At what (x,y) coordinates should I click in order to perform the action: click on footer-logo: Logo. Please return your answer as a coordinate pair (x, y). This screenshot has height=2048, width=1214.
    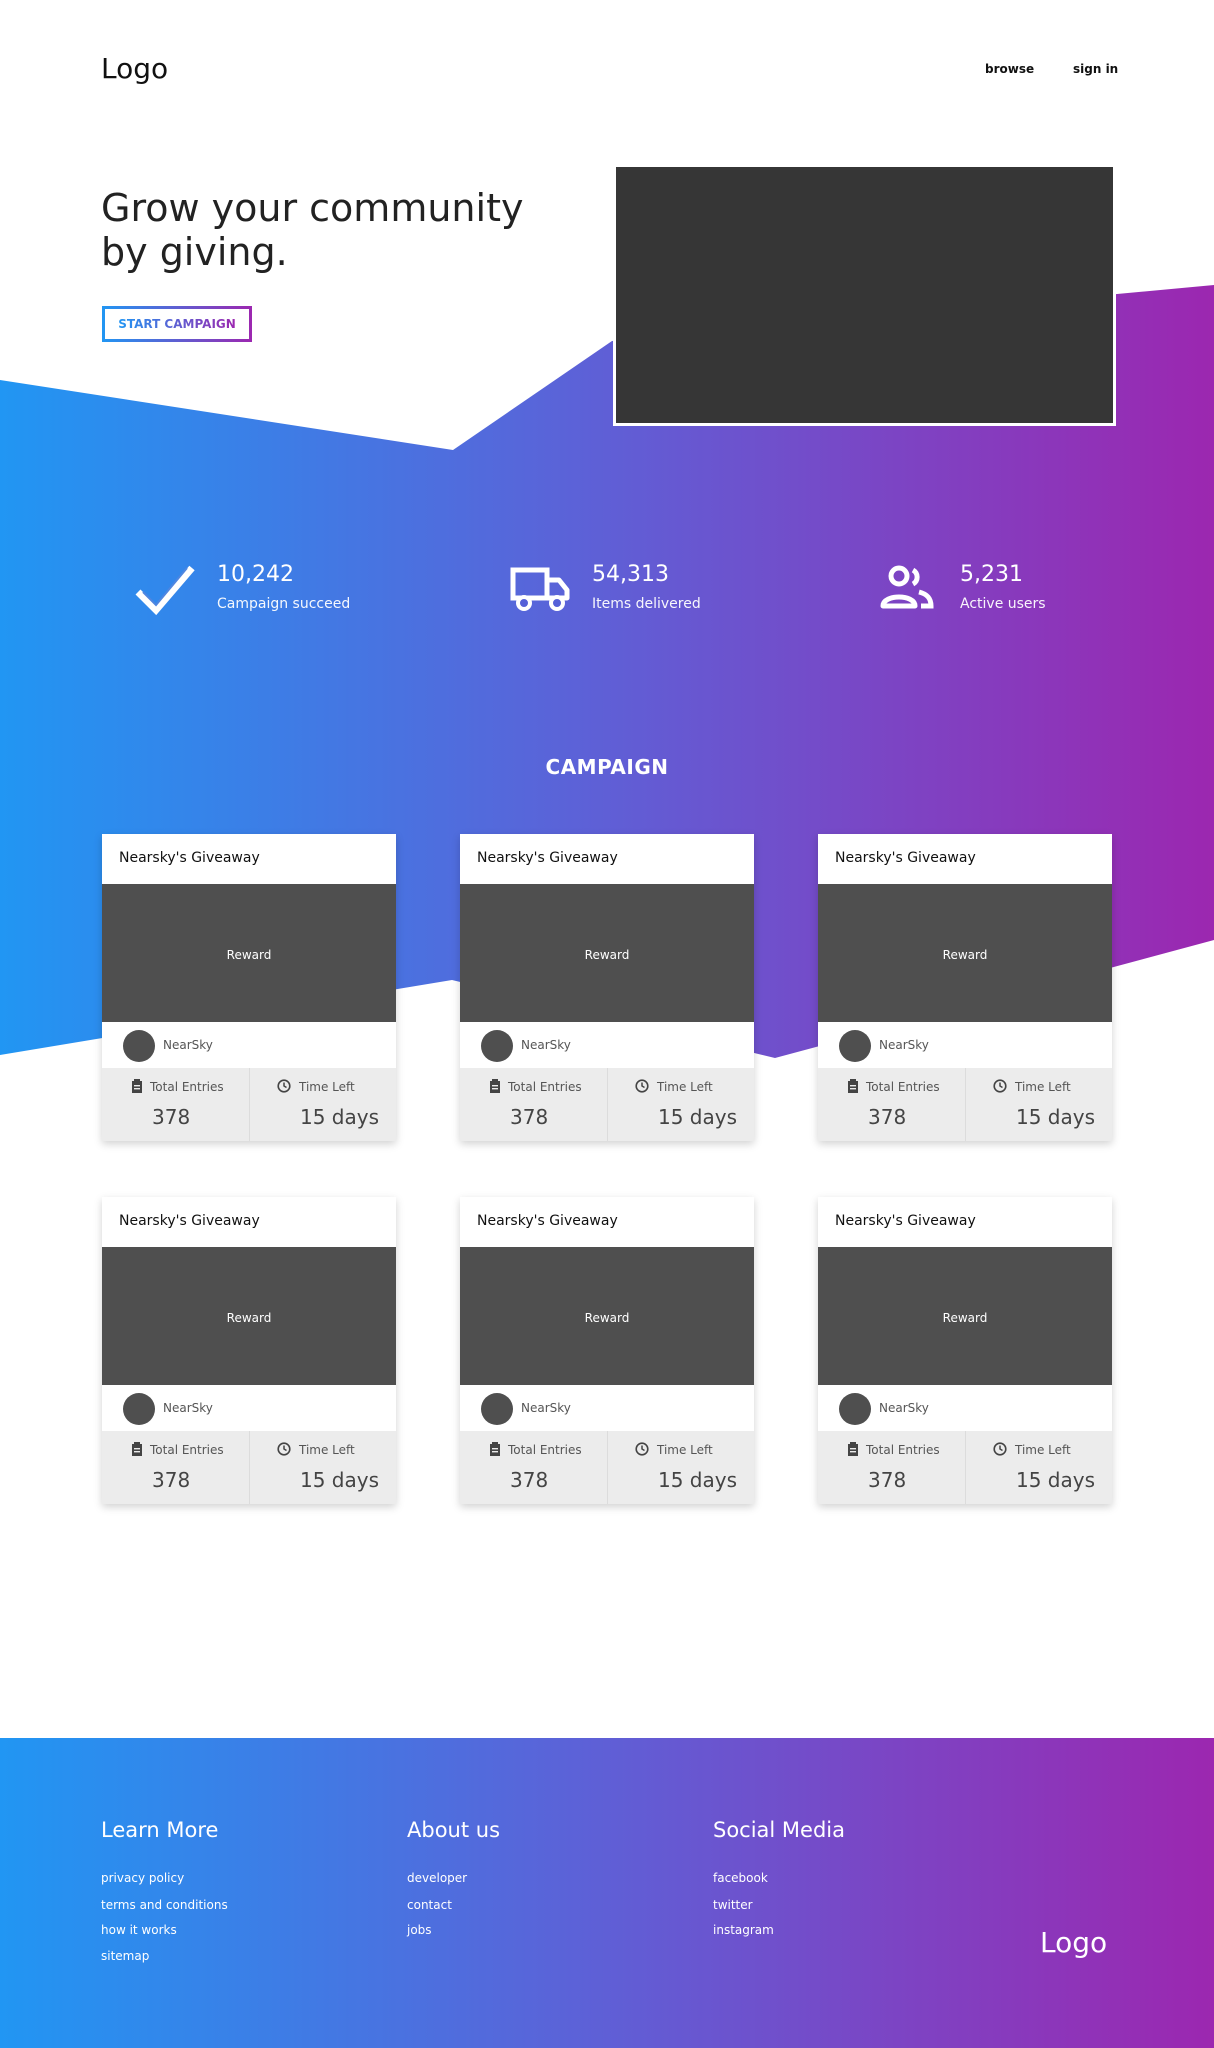
    Looking at the image, I should click on (1073, 1942).